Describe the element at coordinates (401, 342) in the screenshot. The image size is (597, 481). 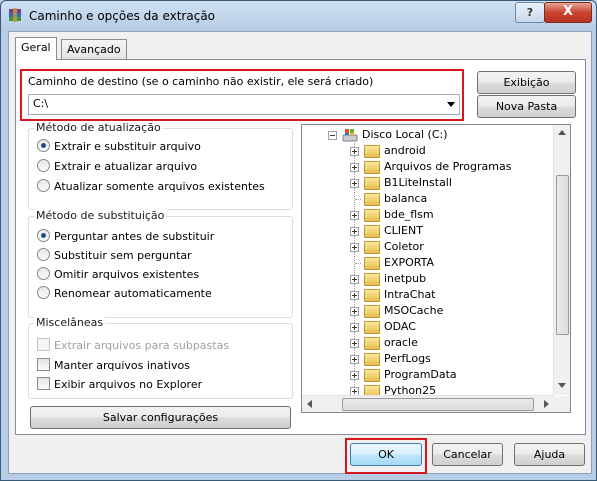
I see `folder-label: oracle` at that location.